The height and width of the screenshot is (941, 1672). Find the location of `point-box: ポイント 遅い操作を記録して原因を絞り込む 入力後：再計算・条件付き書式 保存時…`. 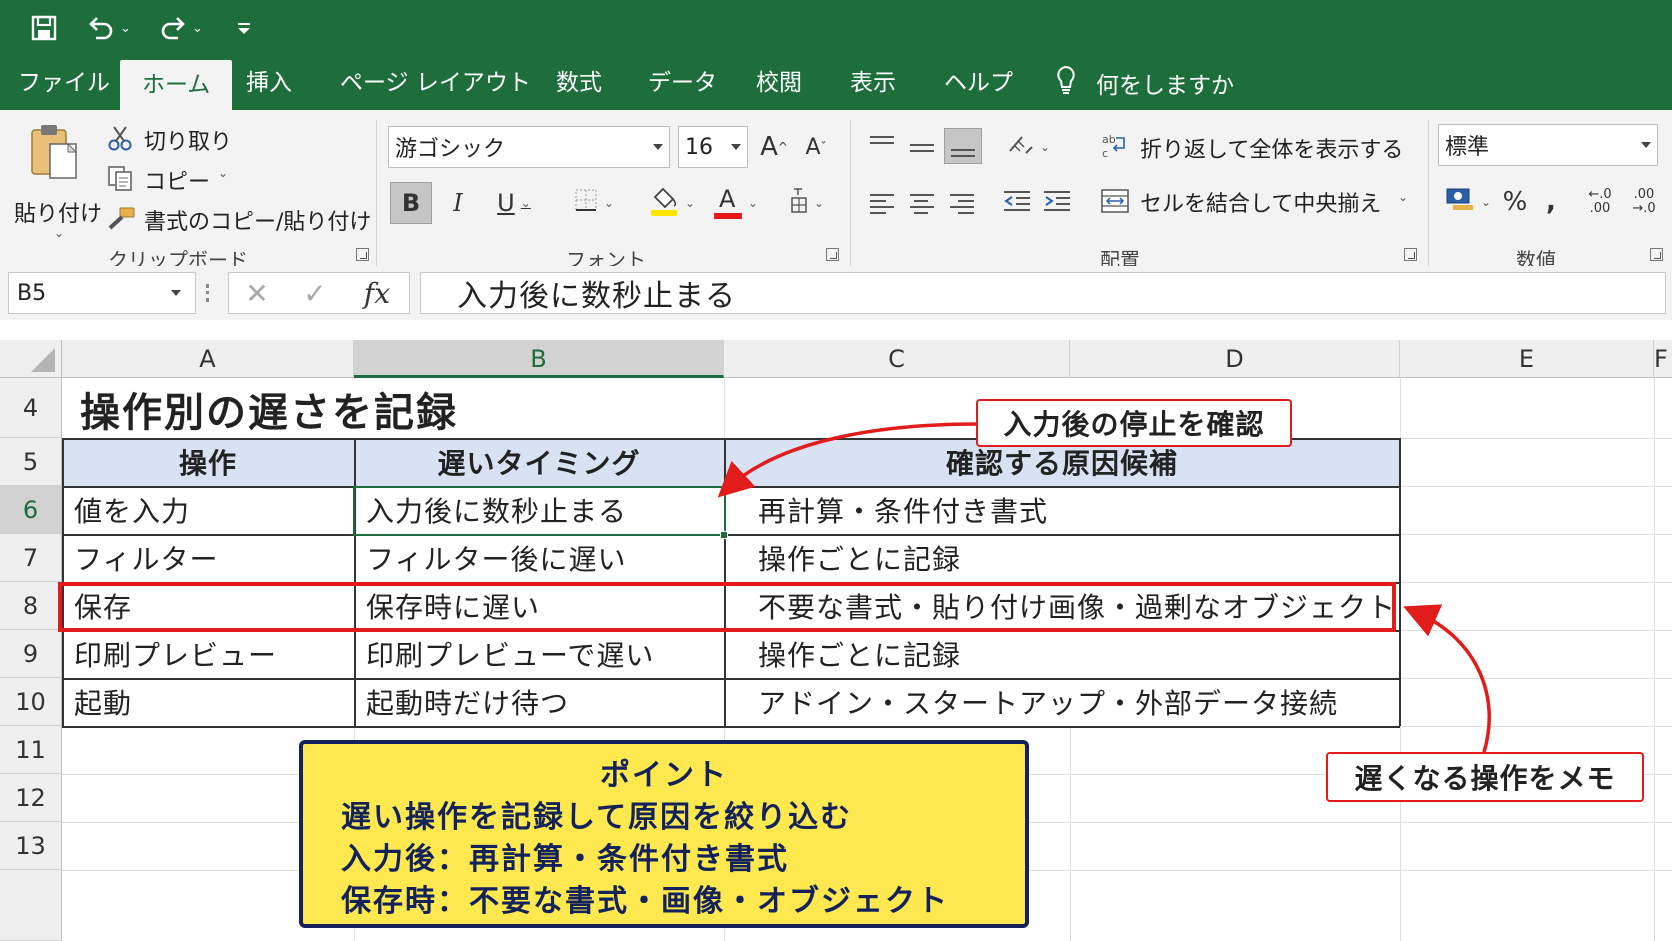

point-box: ポイント 遅い操作を記録して原因を絞り込む 入力後：再計算・条件付き書式 保存時… is located at coordinates (664, 834).